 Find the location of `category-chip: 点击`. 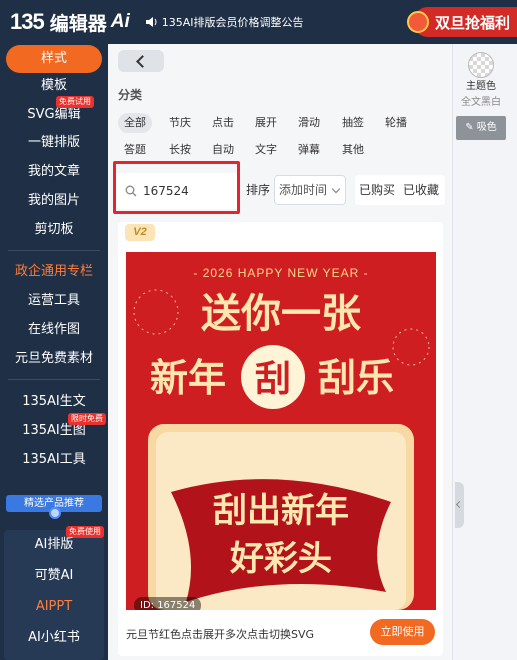

category-chip: 点击 is located at coordinates (223, 123).